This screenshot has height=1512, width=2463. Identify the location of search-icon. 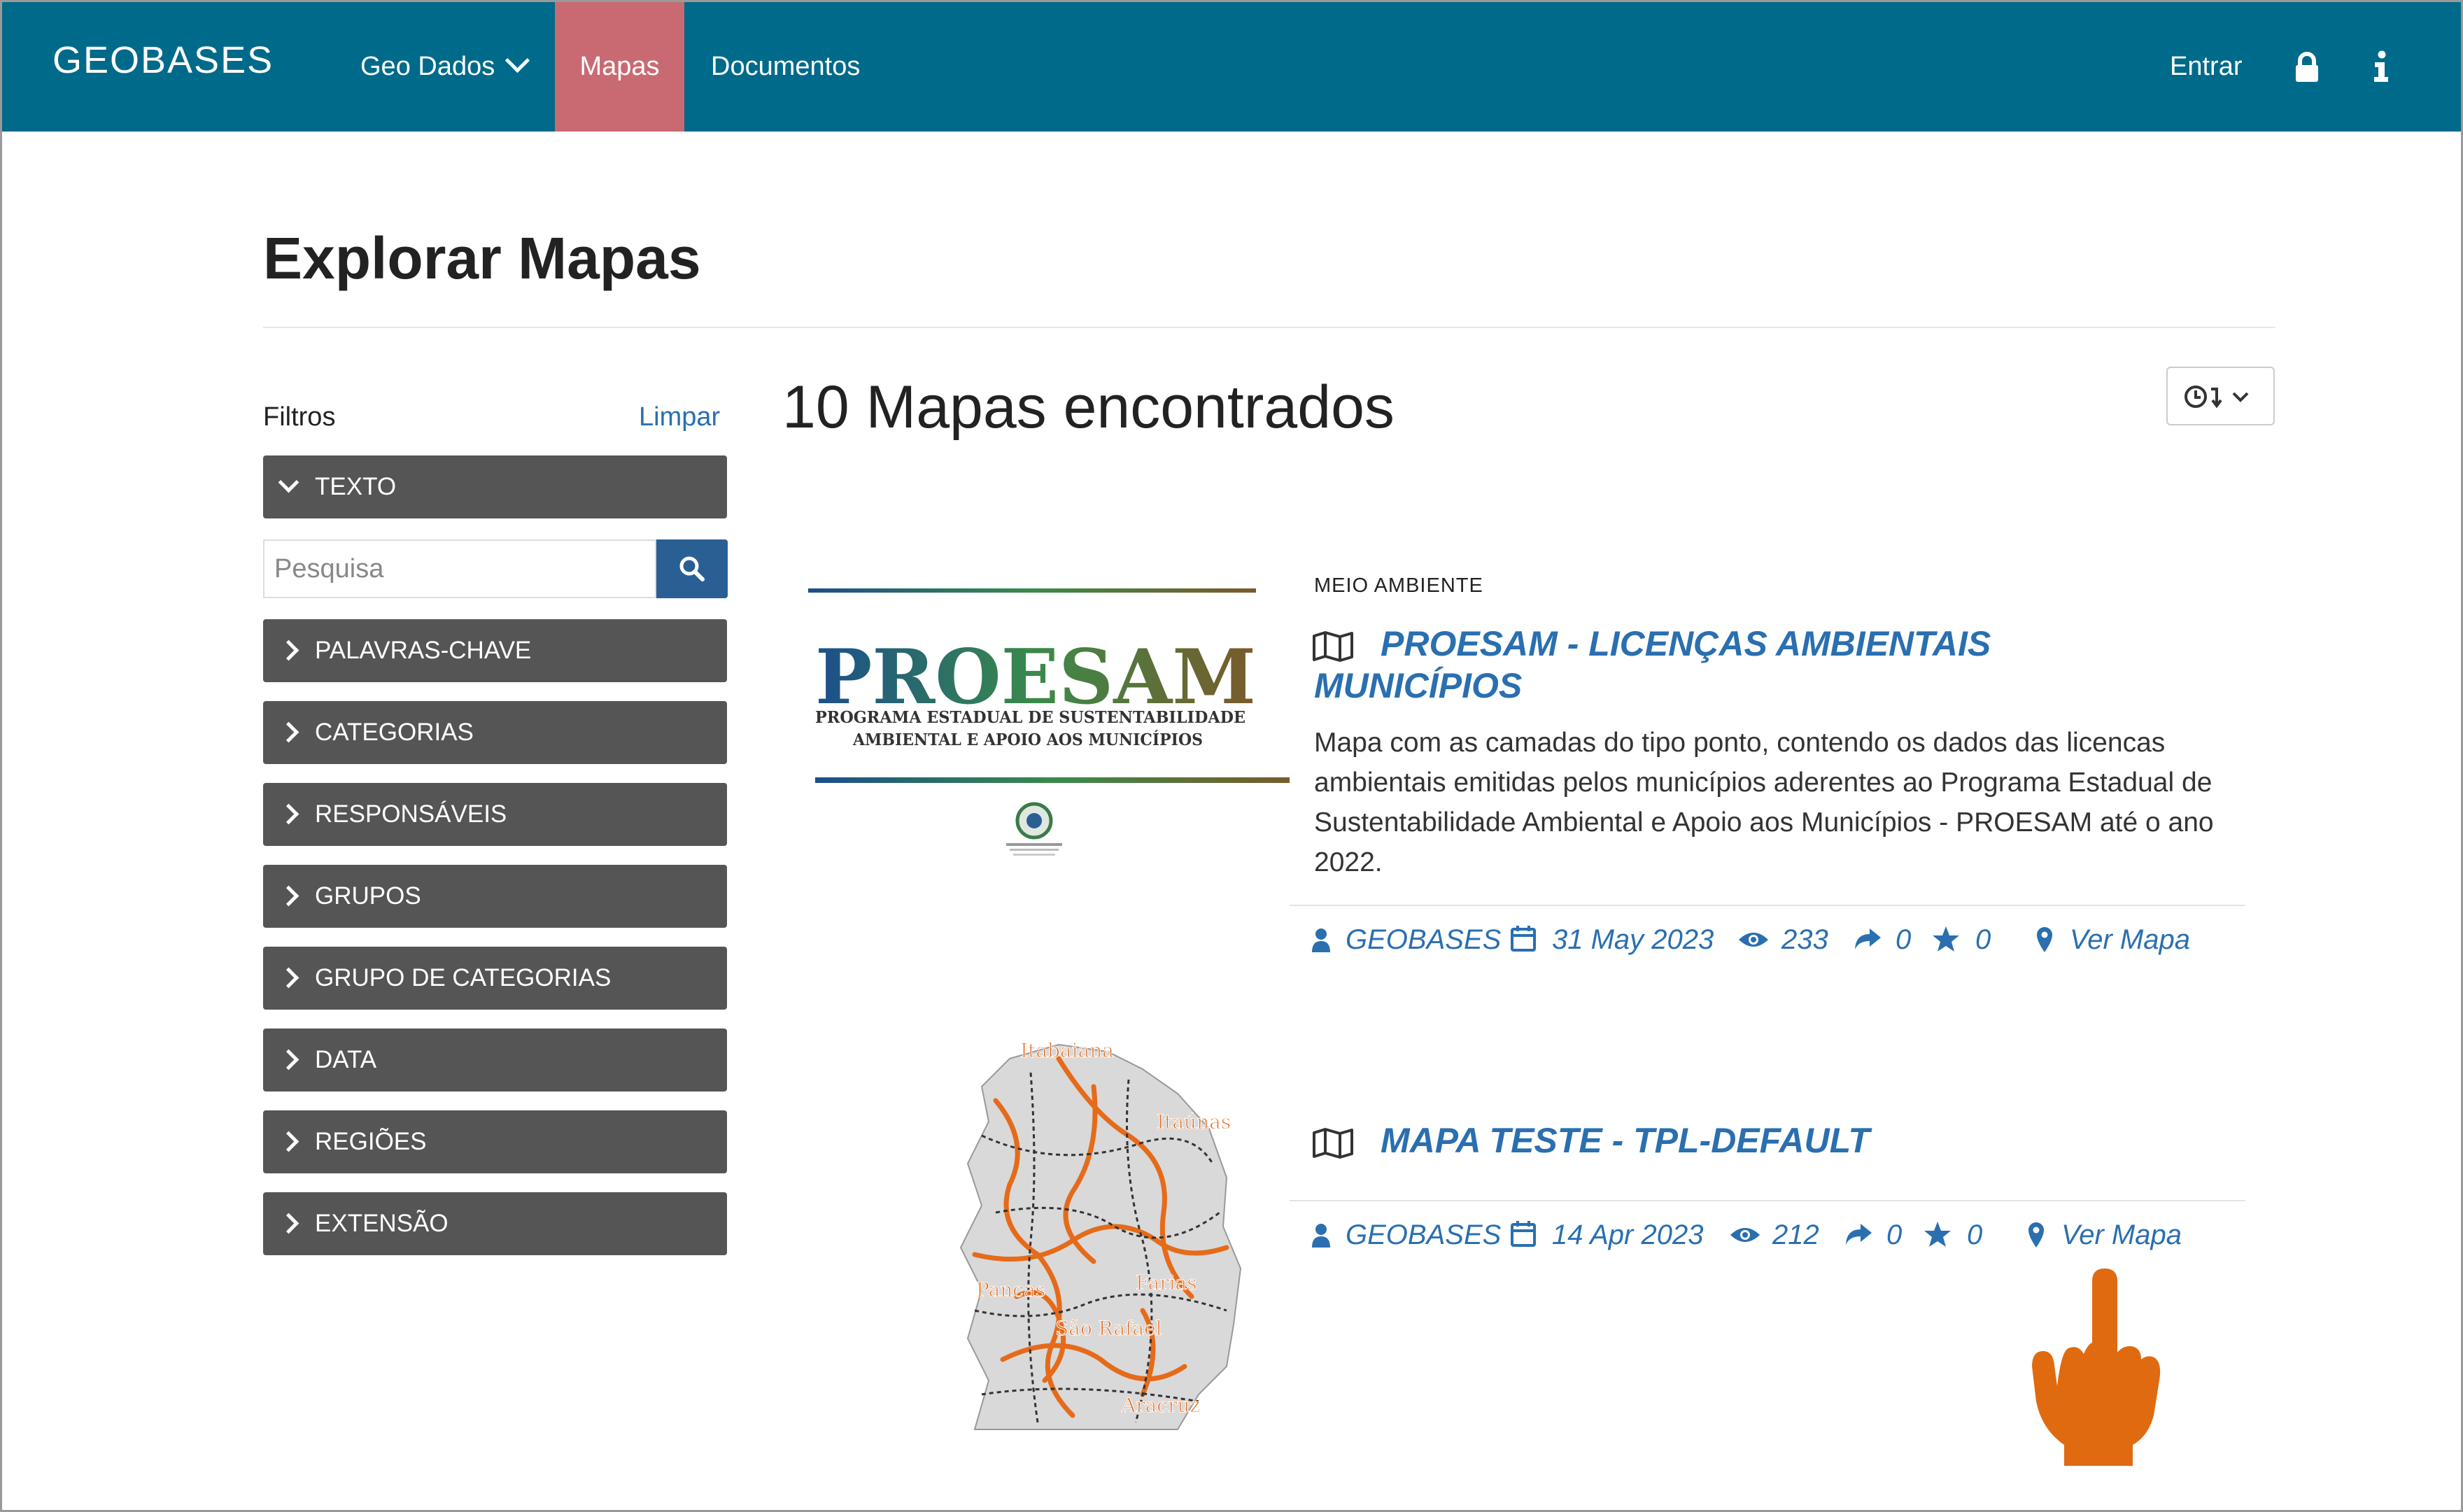
(692, 568).